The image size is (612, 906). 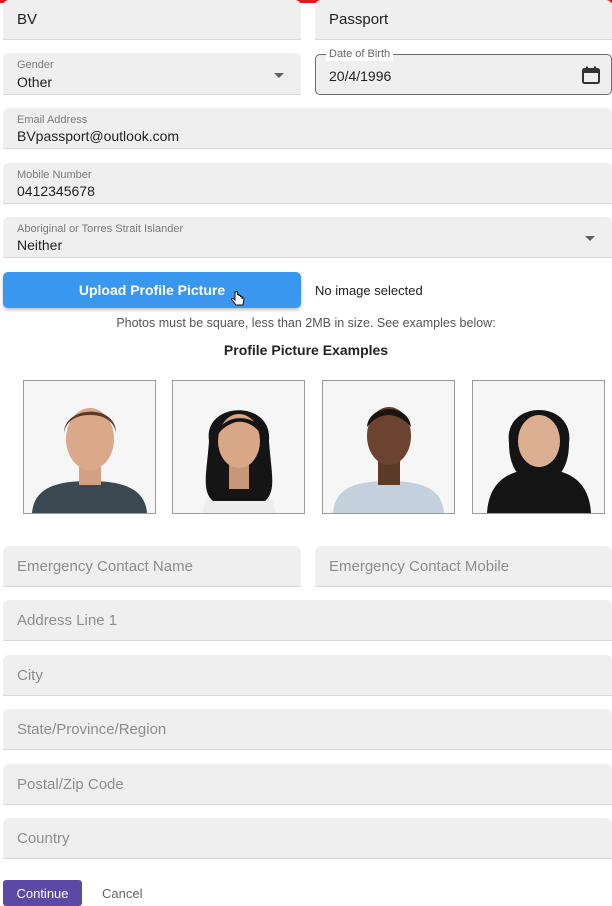 What do you see at coordinates (360, 76) in the screenshot?
I see `dob-value: 20/4/1996` at bounding box center [360, 76].